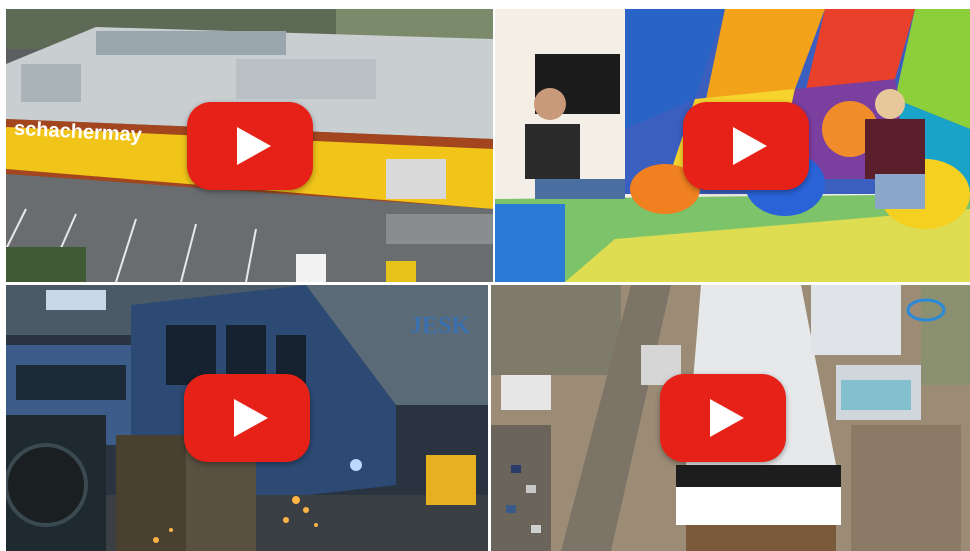  Describe the element at coordinates (440, 326) in the screenshot. I see `jesk-logo: JESK` at that location.